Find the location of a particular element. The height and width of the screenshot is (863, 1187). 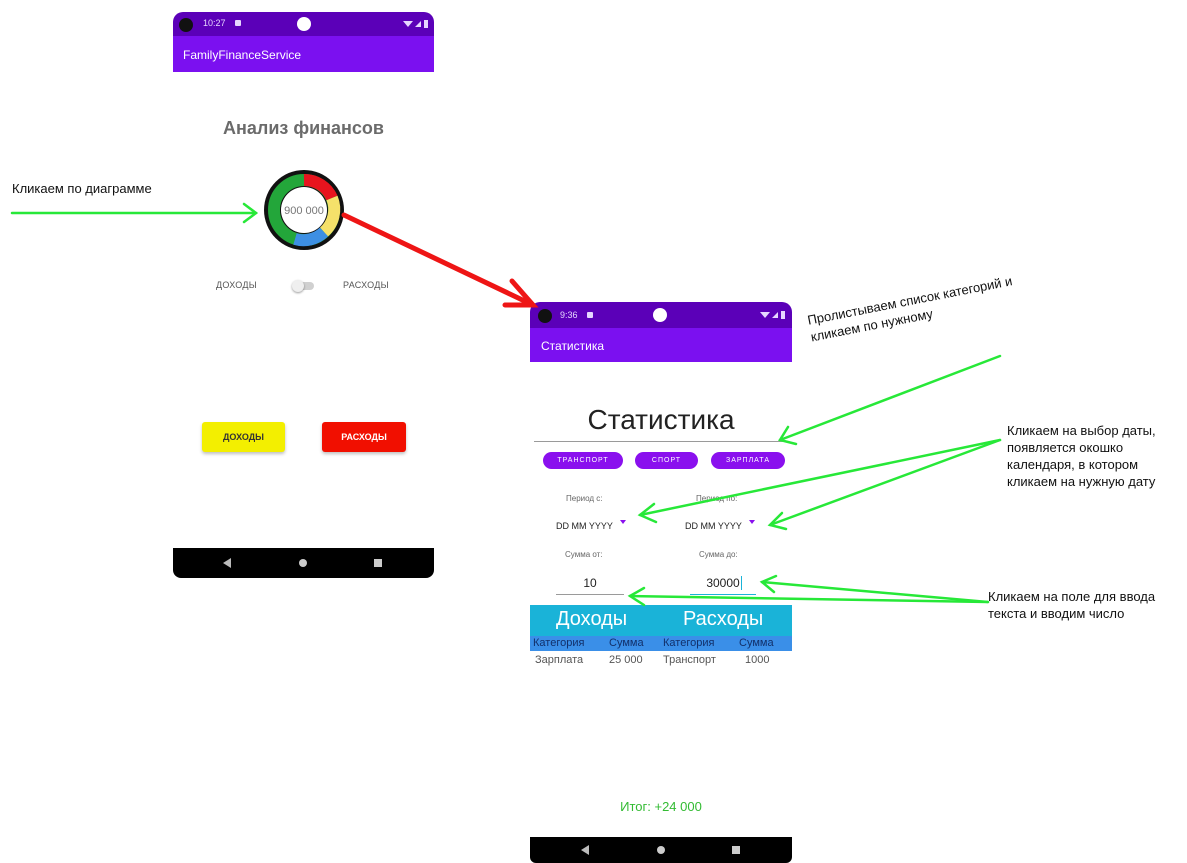

app-title: Статистика is located at coordinates (573, 346).